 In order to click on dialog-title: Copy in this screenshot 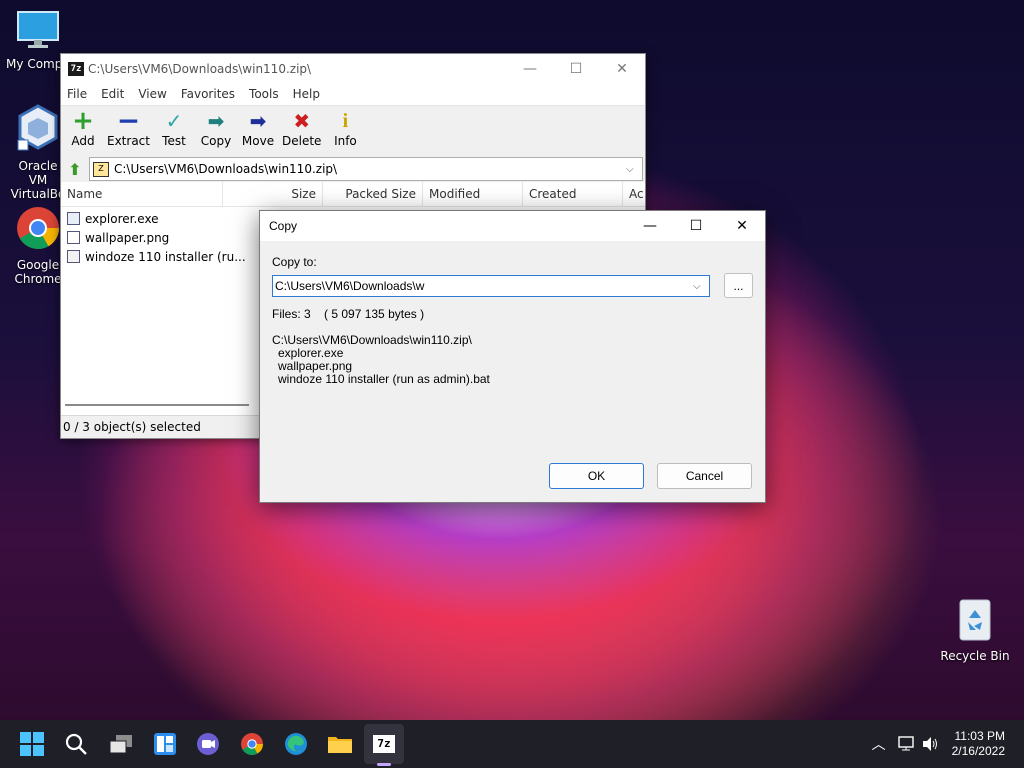, I will do `click(283, 226)`.